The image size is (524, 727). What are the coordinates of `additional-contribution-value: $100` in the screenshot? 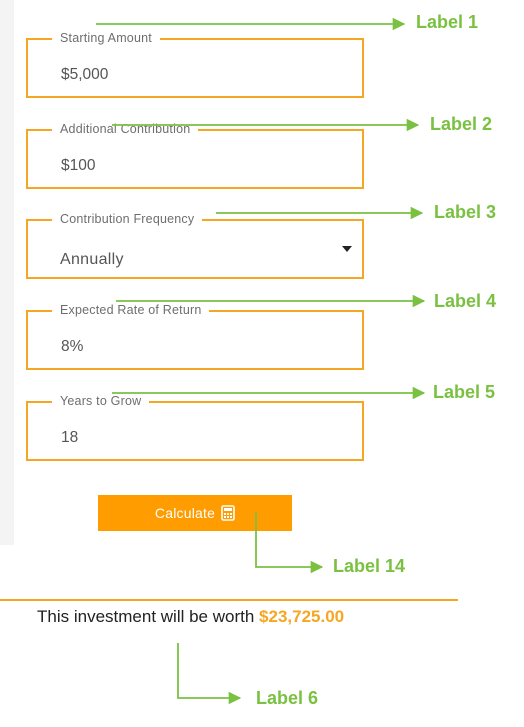 It's located at (78, 166).